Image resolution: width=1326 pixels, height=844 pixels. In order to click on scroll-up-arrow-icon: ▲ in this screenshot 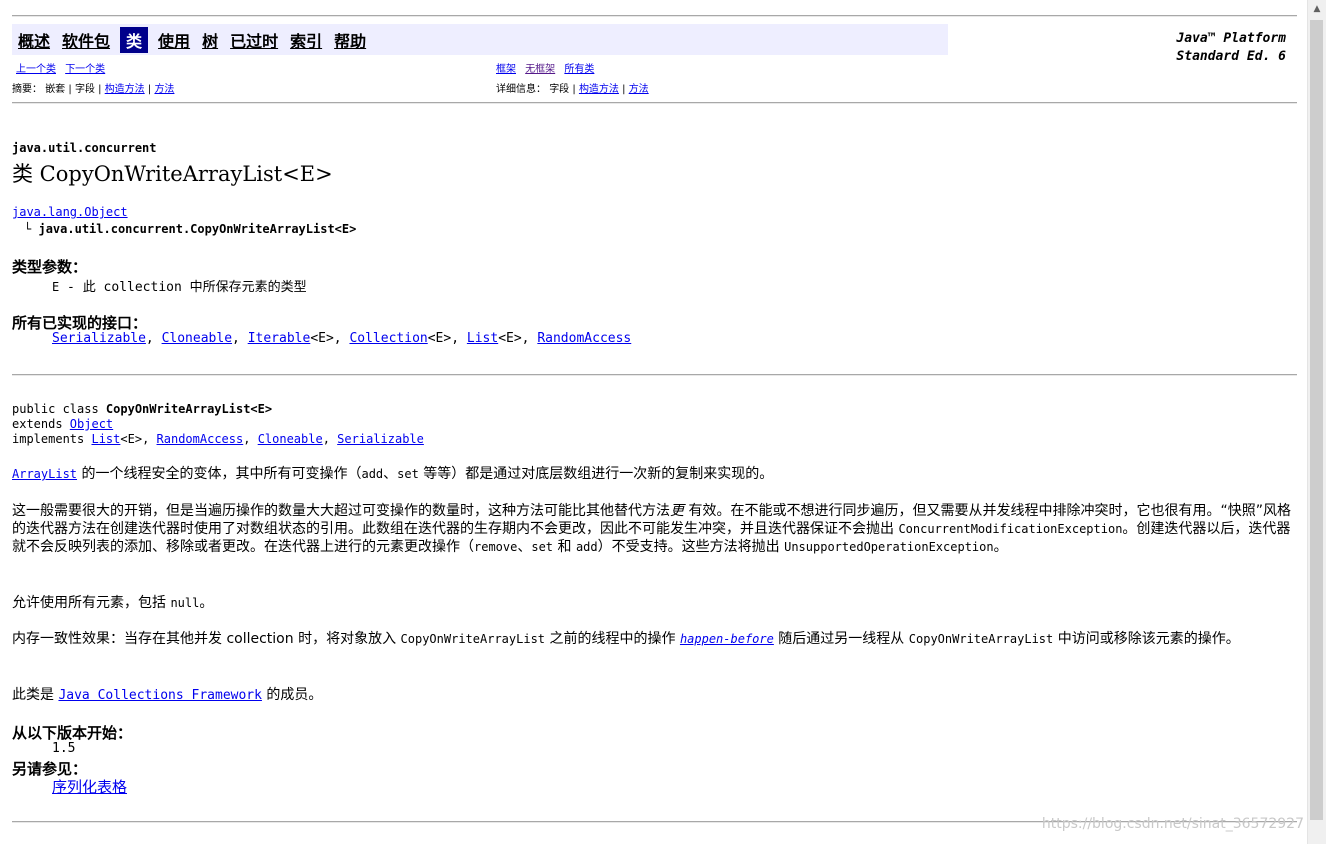, I will do `click(1317, 9)`.